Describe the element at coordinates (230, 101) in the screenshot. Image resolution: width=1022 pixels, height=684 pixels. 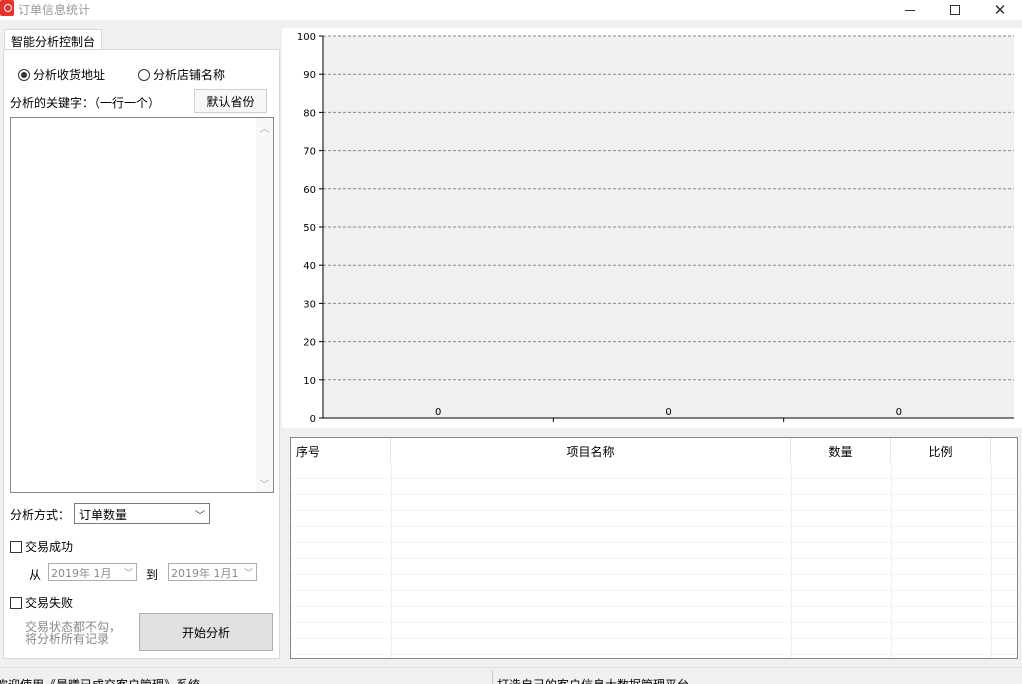
I see `default-province-button: 默认省份` at that location.